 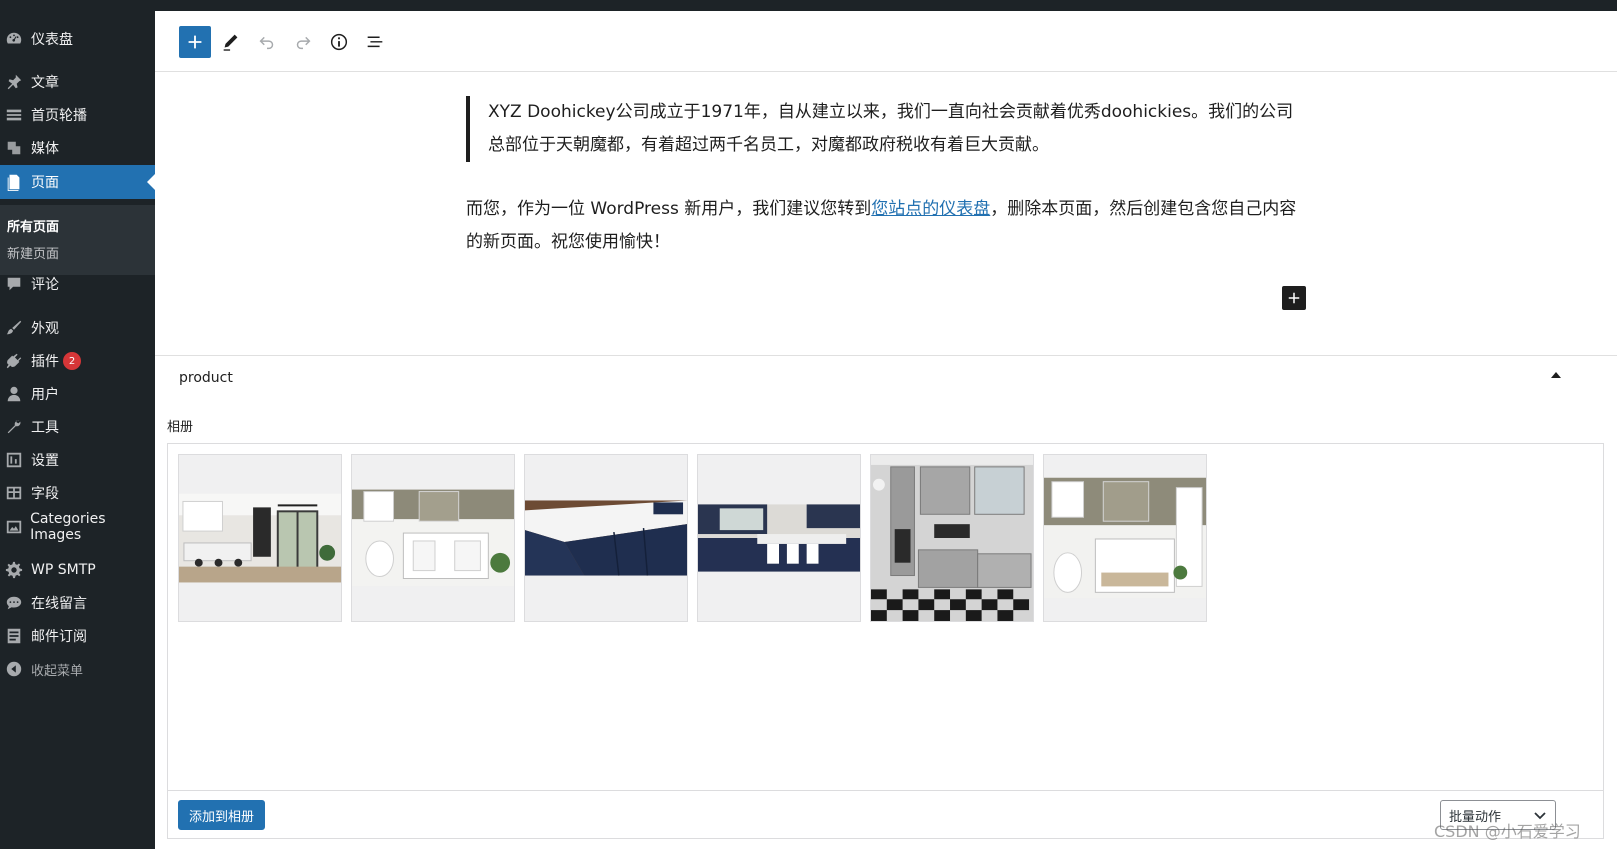 I want to click on sidebar-item-label: 在线留言, so click(x=59, y=604).